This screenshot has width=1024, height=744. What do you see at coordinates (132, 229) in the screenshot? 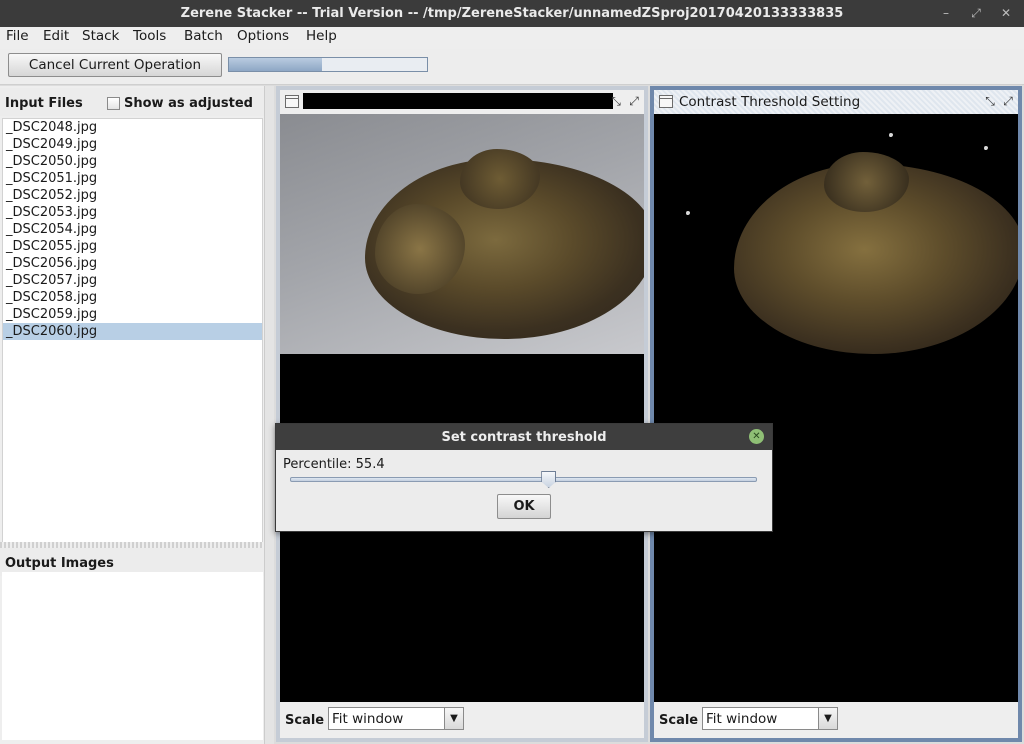
I see `file-list-item: _DSC2054.jpg` at bounding box center [132, 229].